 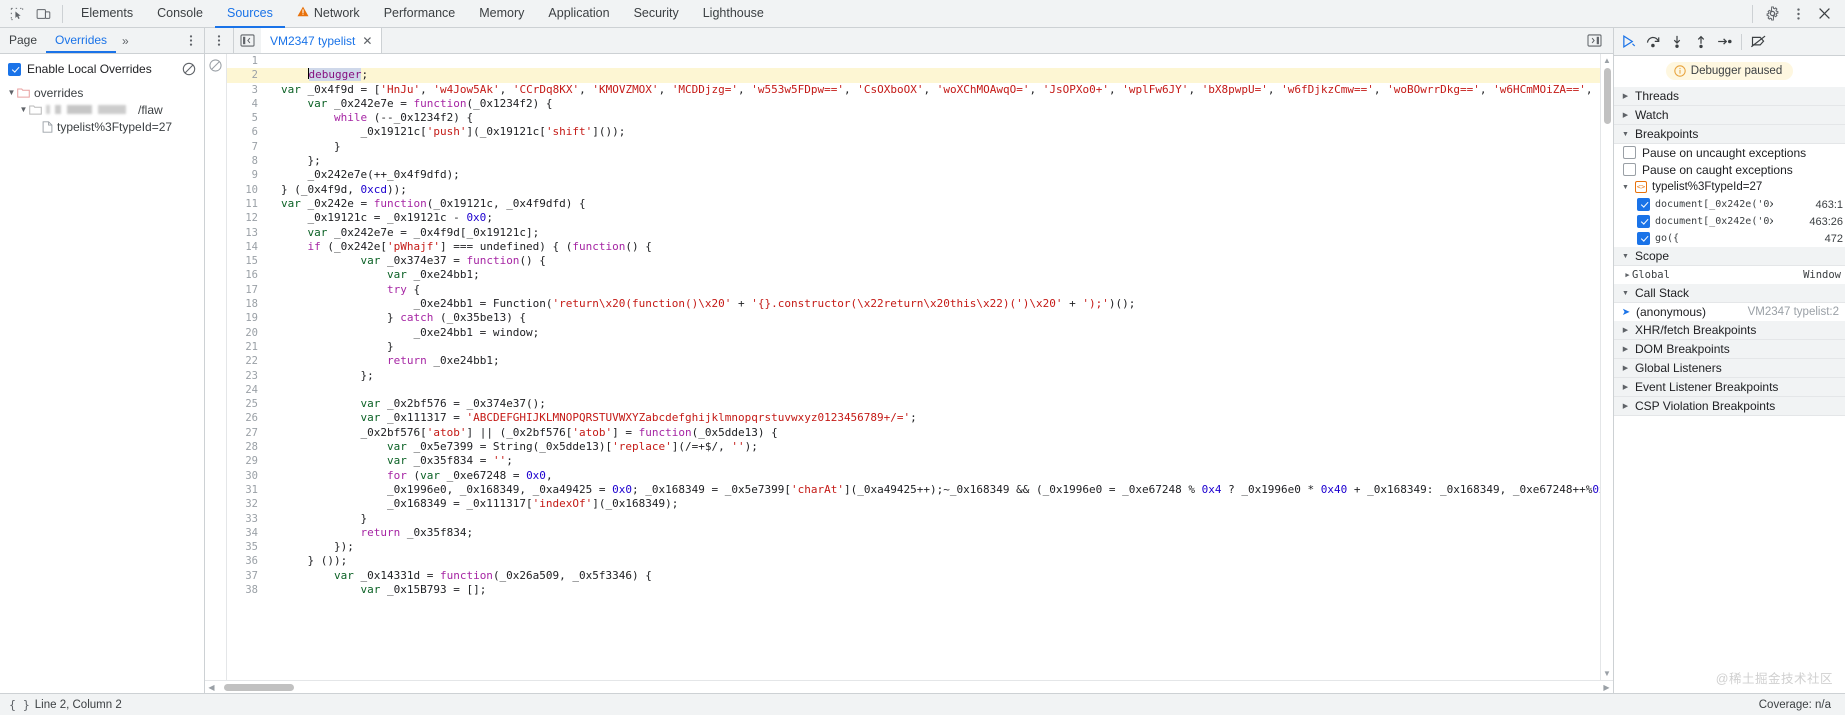 I want to click on navigator-tab-page: Page, so click(x=23, y=40).